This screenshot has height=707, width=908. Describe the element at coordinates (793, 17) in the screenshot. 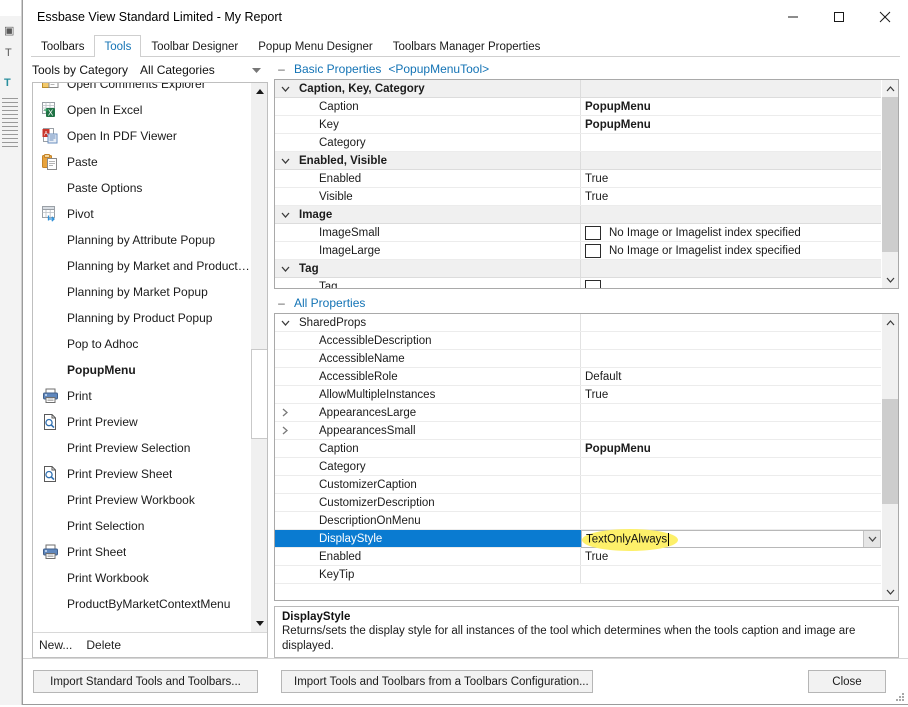

I see `minimize-button` at that location.